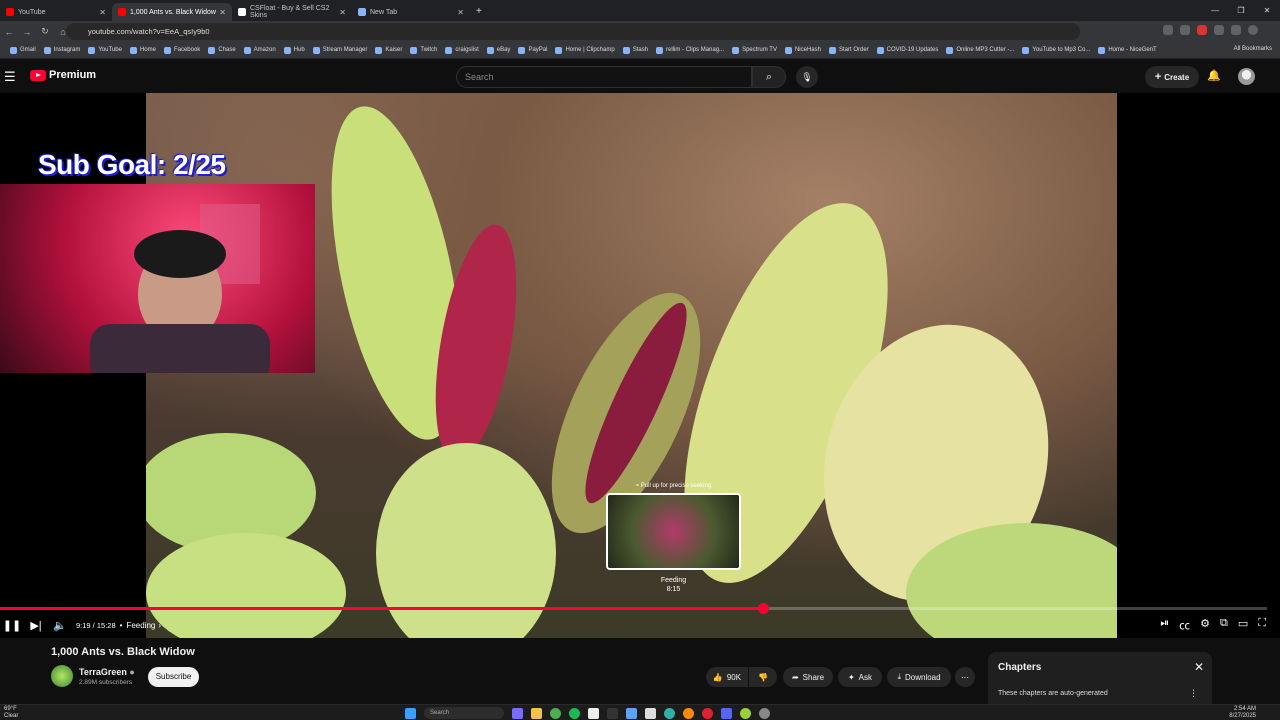 The height and width of the screenshot is (720, 1280). Describe the element at coordinates (410, 713) in the screenshot. I see `windows-start-icon` at that location.